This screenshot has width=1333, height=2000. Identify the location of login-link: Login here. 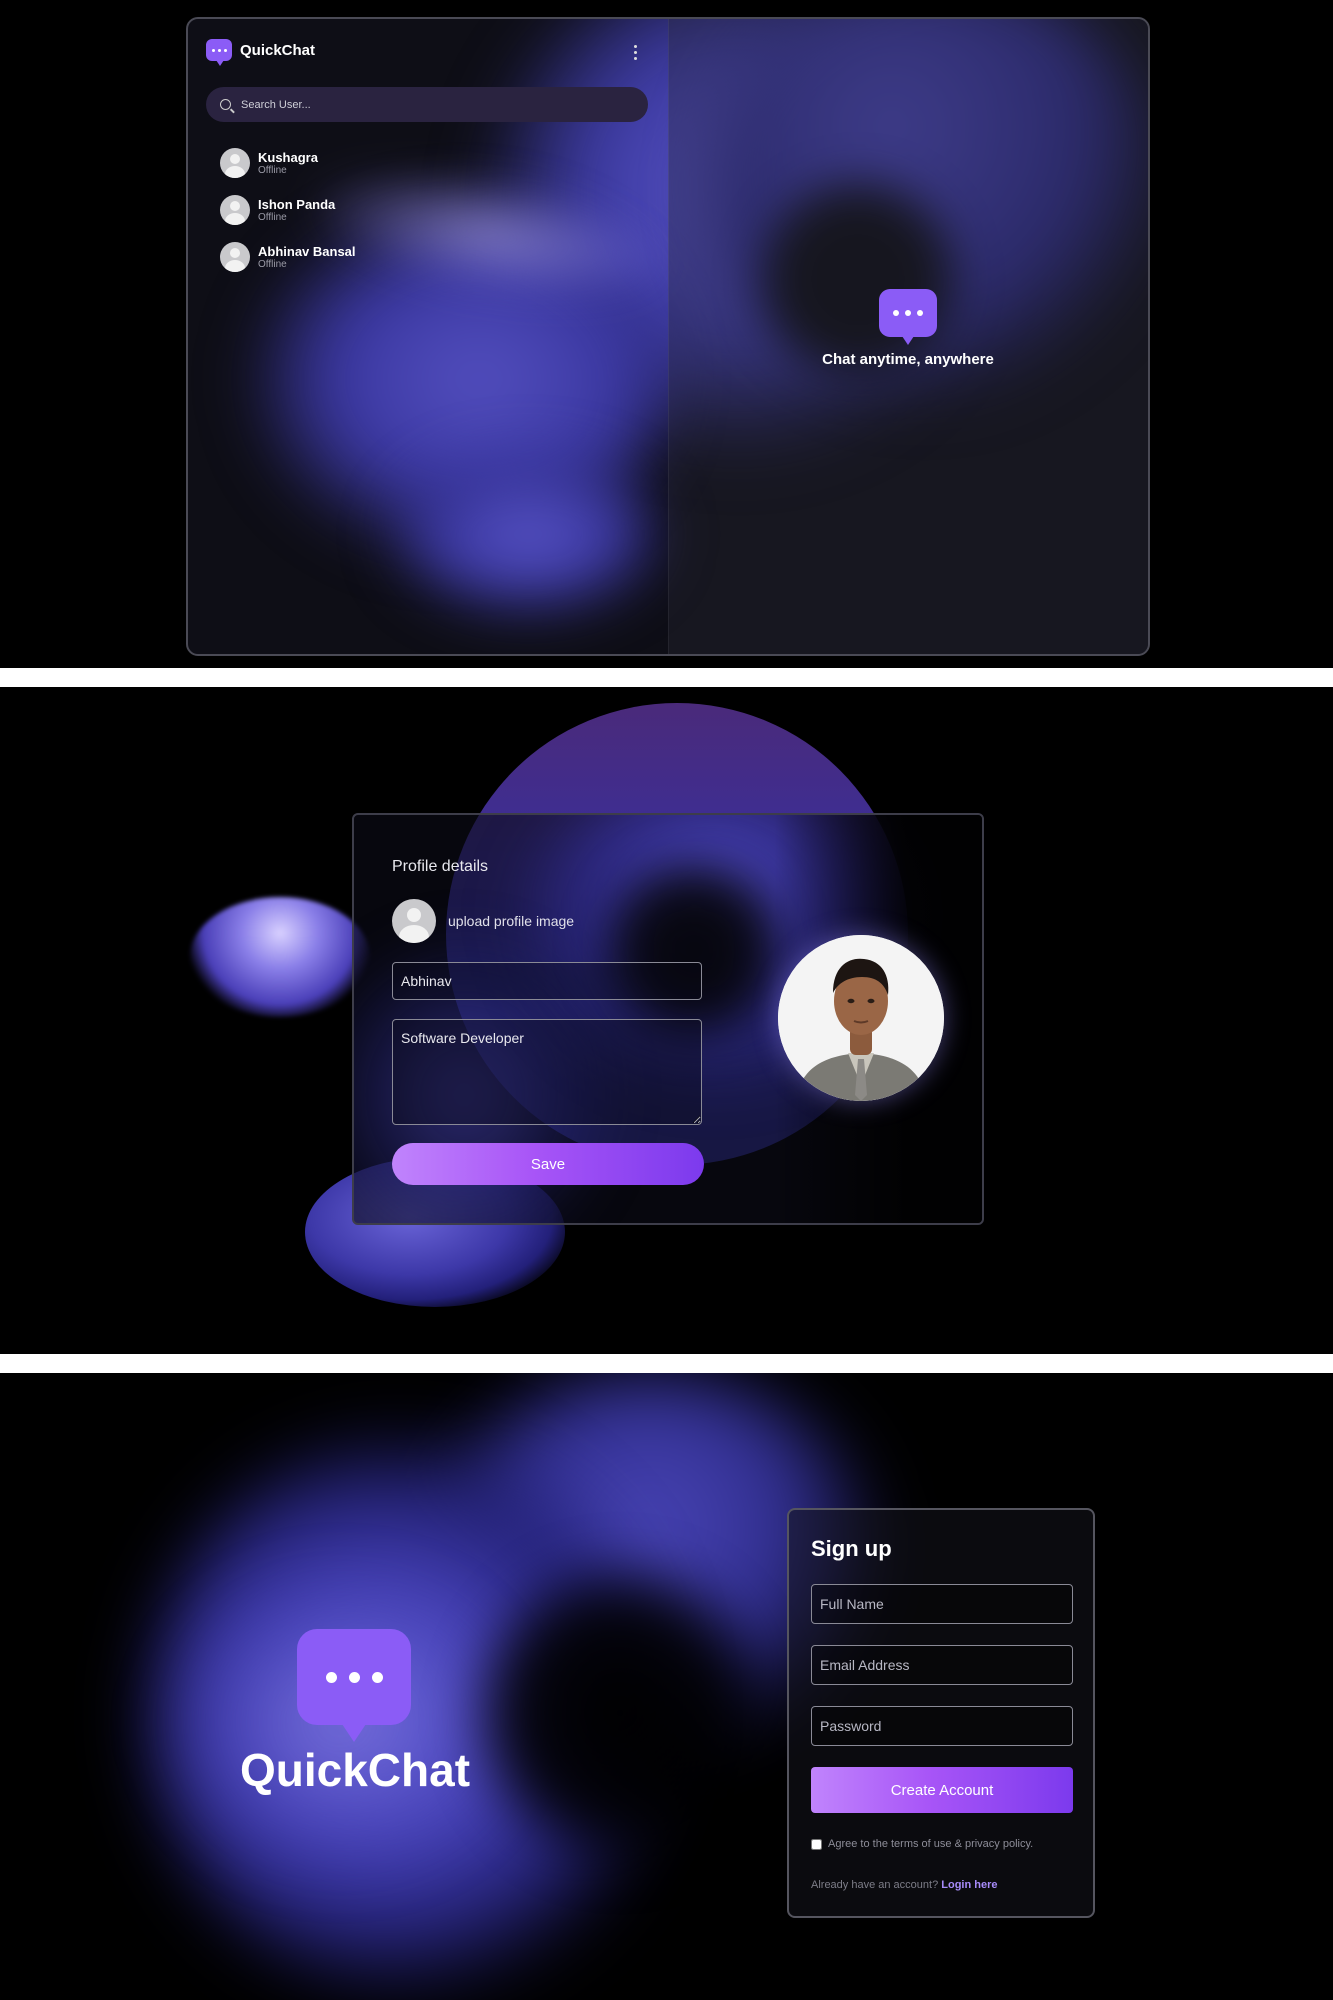
(969, 1885).